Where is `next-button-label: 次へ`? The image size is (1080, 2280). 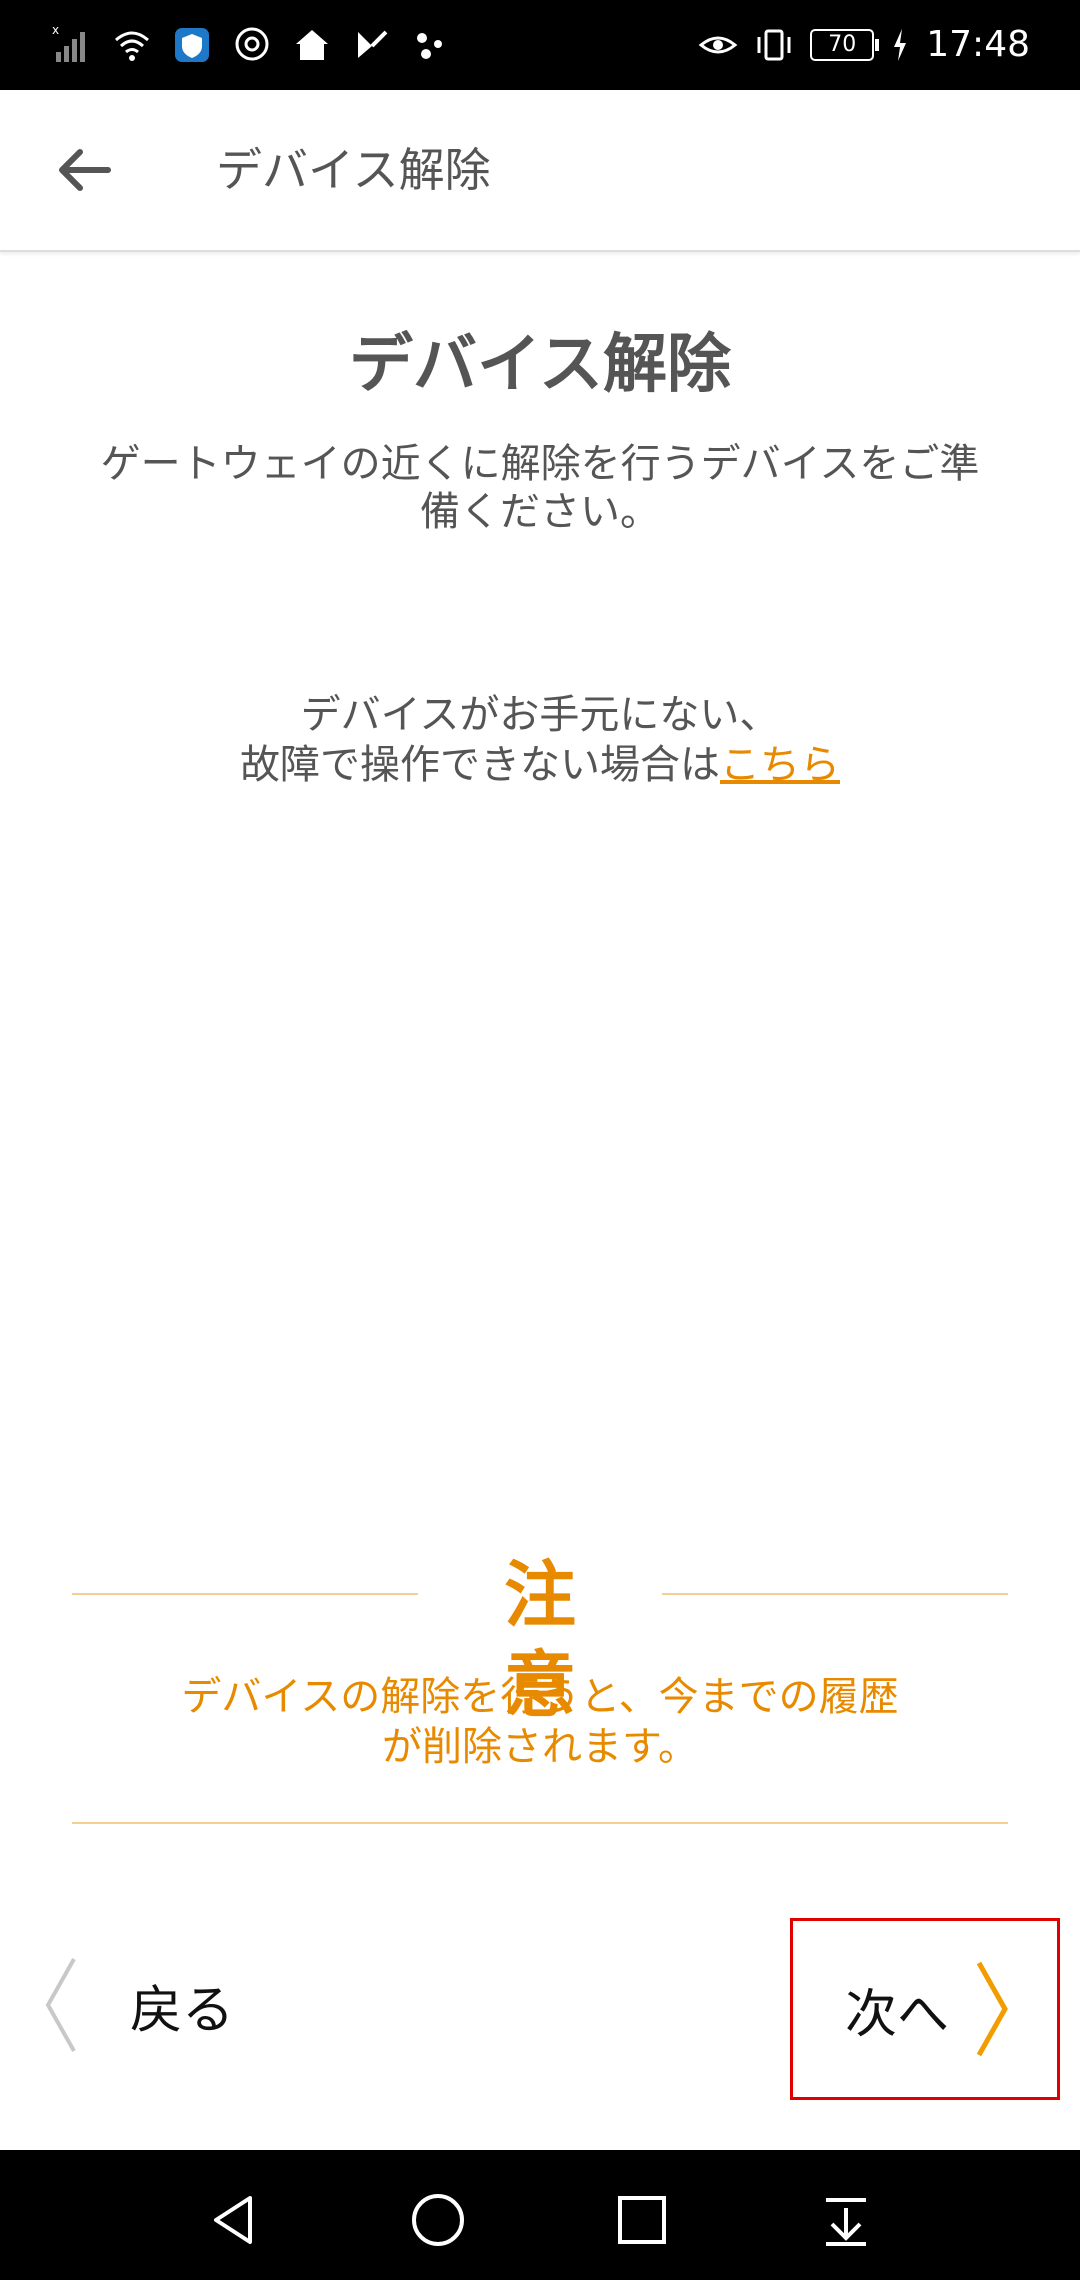
next-button-label: 次へ is located at coordinates (897, 2014).